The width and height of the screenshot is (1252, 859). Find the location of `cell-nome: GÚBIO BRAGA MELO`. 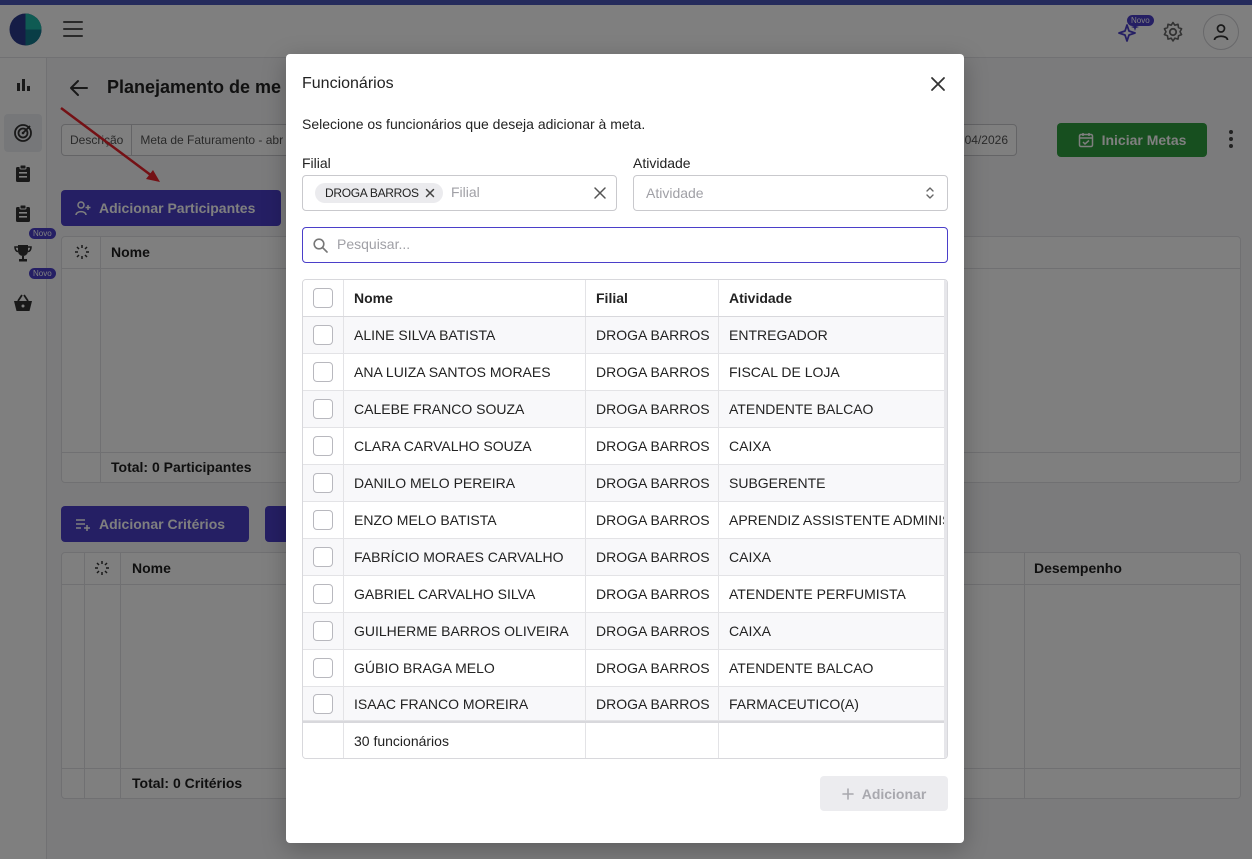

cell-nome: GÚBIO BRAGA MELO is located at coordinates (465, 668).